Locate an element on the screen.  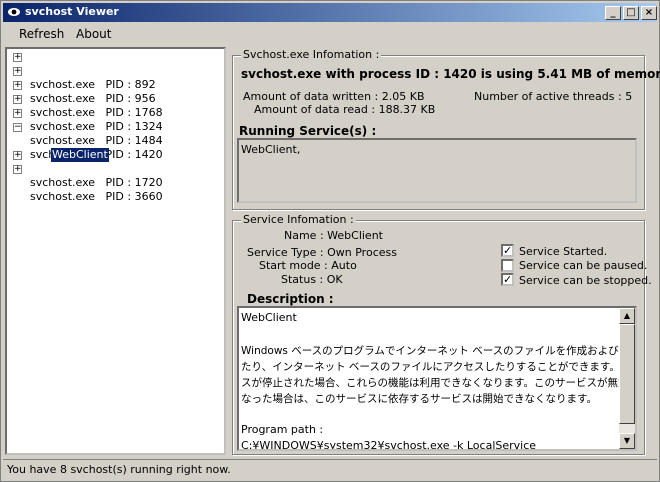
collapse-icon: − is located at coordinates (17, 127).